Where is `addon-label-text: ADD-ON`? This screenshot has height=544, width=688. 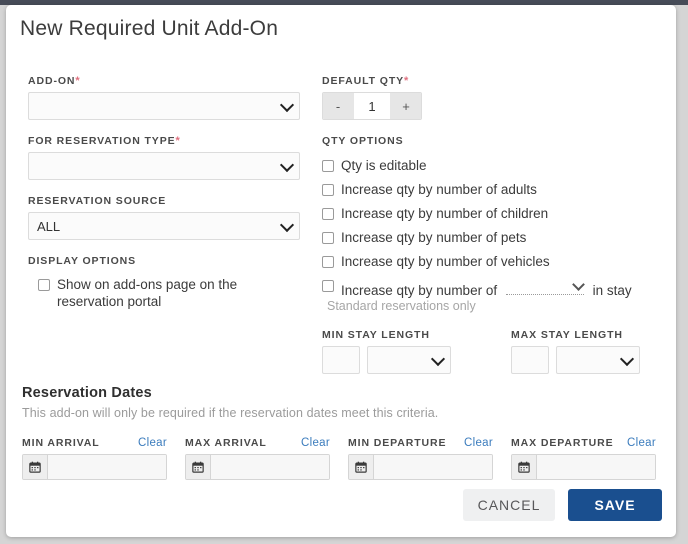
addon-label-text: ADD-ON is located at coordinates (52, 81).